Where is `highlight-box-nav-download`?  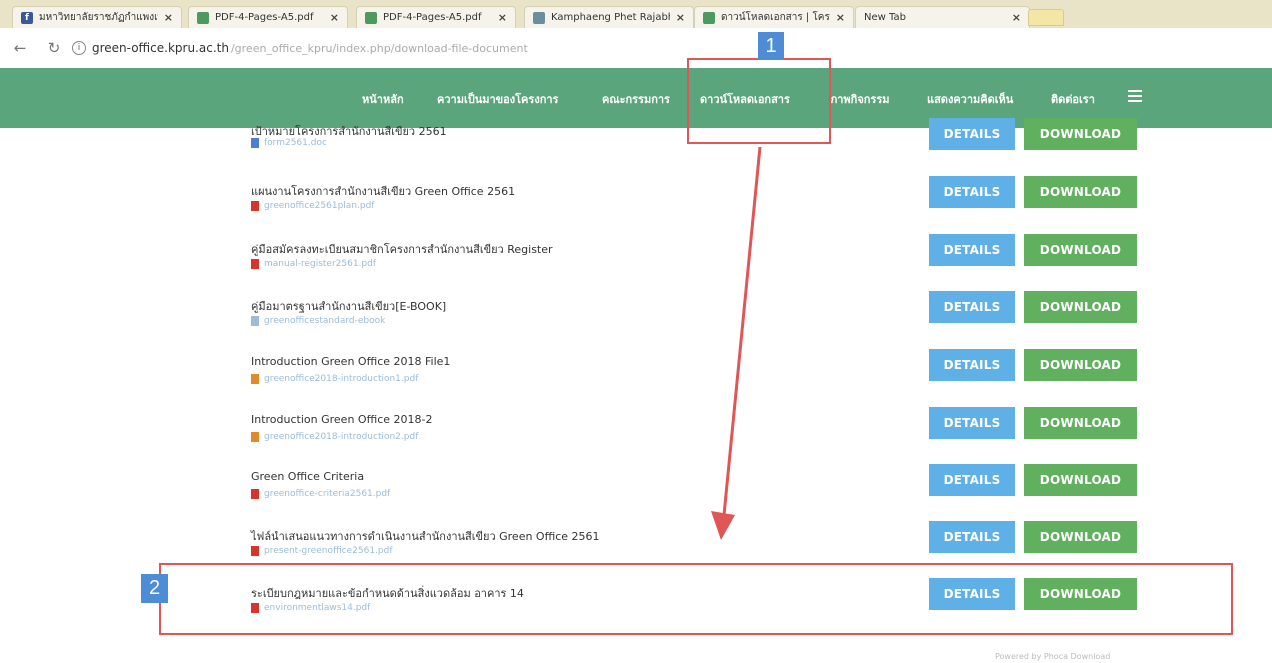
highlight-box-nav-download is located at coordinates (759, 101).